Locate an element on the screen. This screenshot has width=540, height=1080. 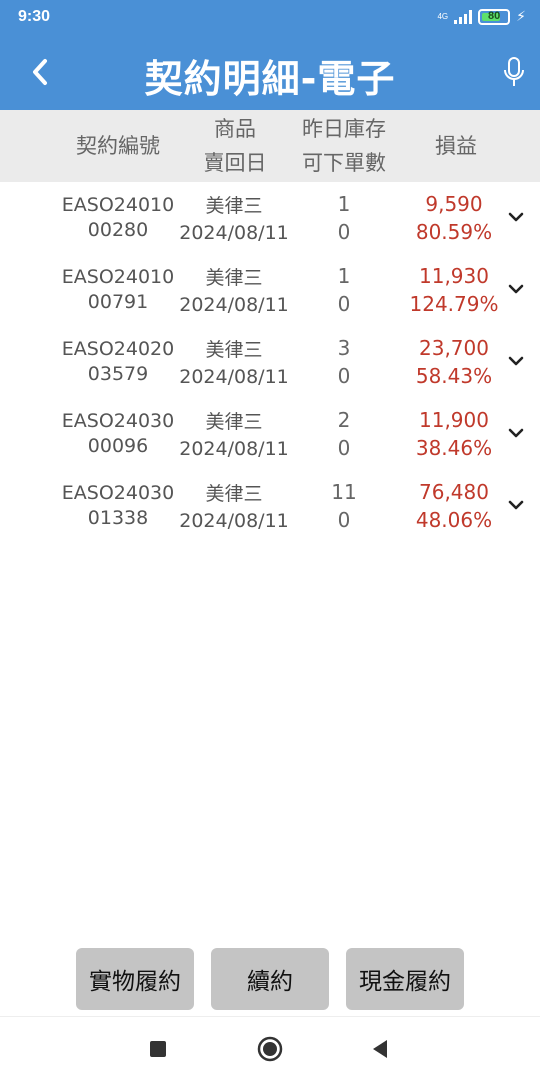
square-icon is located at coordinates (158, 1049).